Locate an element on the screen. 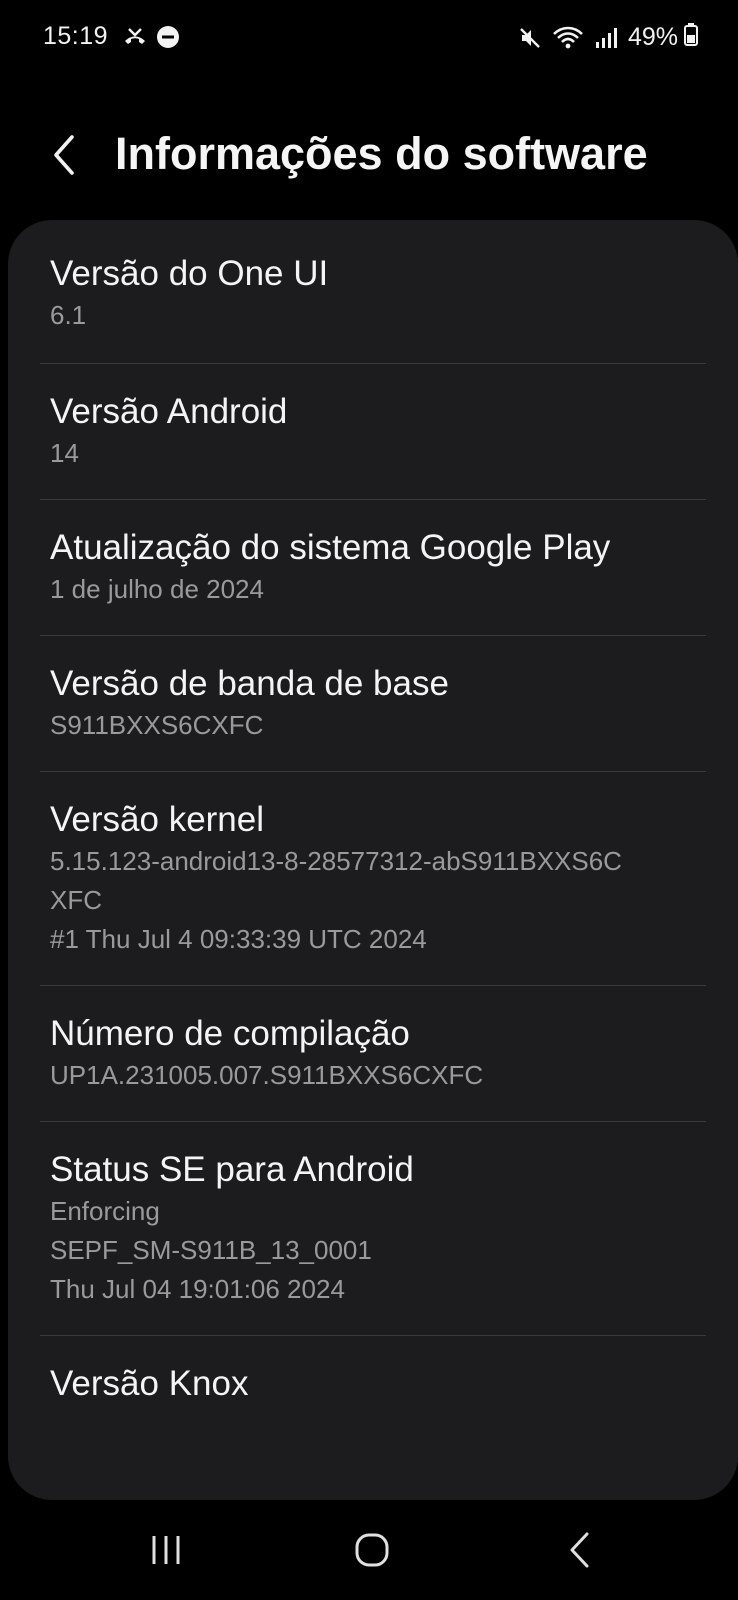 The image size is (738, 1600). info-item: Versão do One UI 6.1 is located at coordinates (373, 291).